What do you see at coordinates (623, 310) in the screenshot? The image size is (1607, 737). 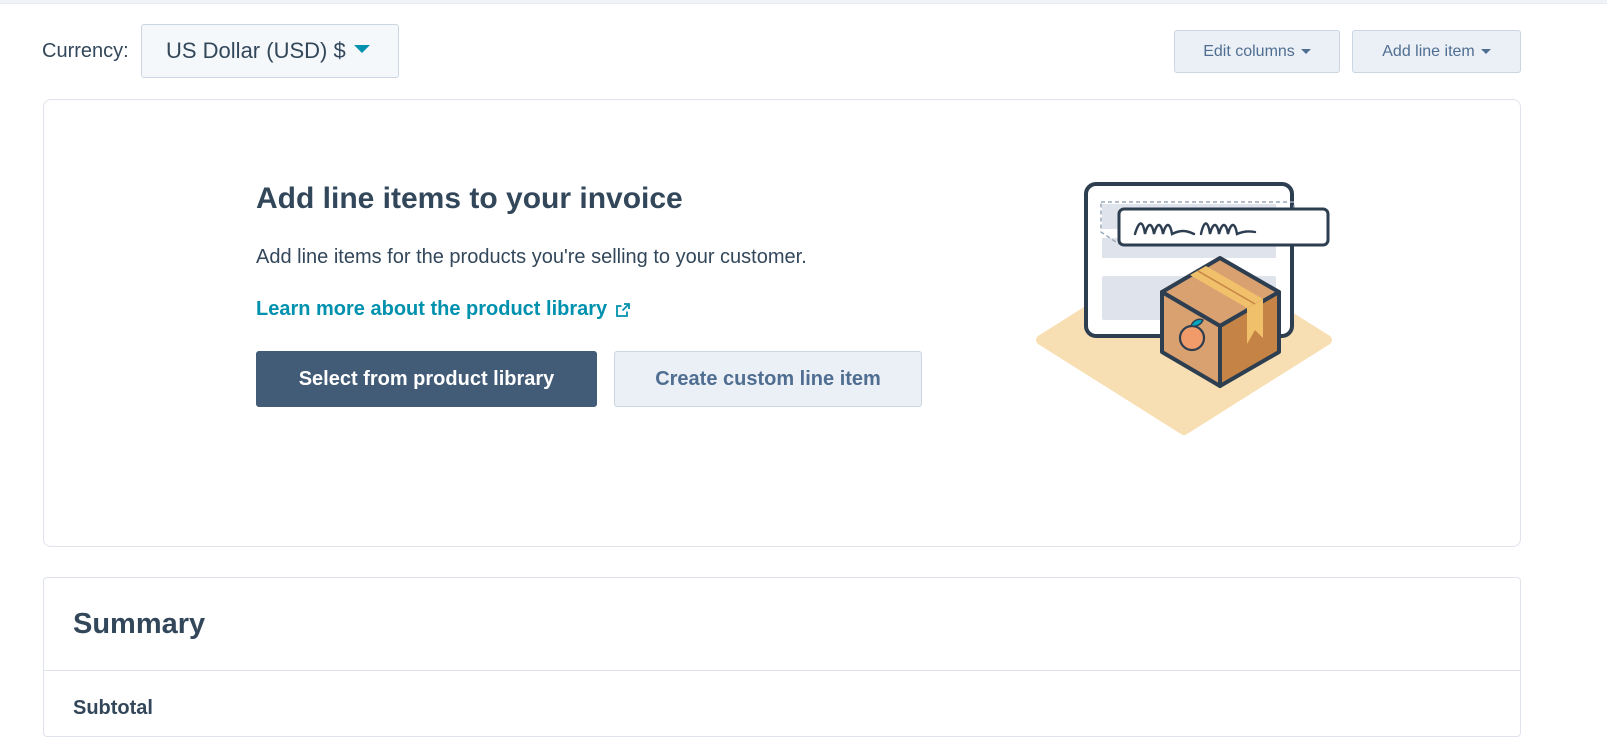 I see `external-link-icon` at bounding box center [623, 310].